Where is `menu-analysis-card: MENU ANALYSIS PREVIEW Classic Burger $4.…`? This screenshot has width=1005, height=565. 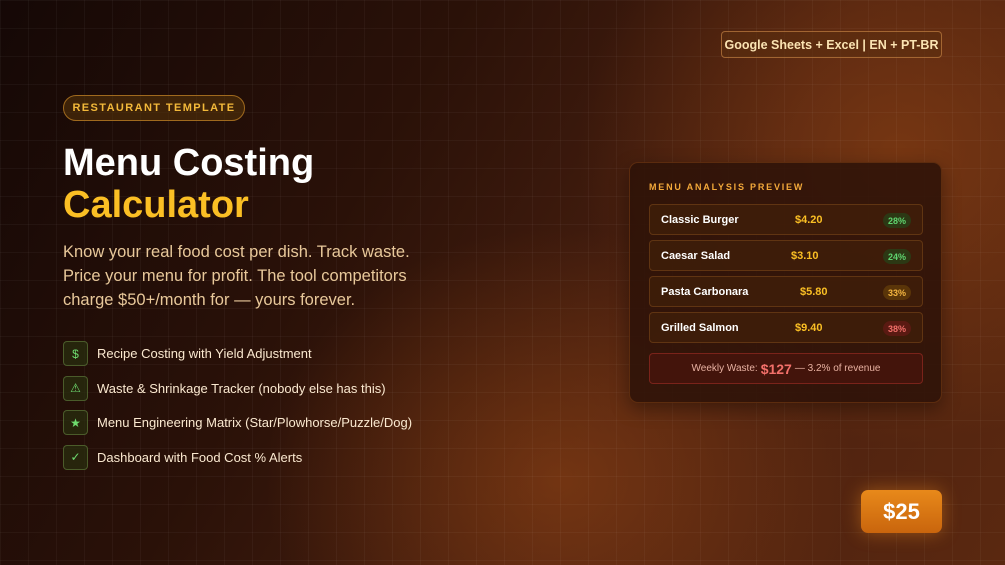
menu-analysis-card: MENU ANALYSIS PREVIEW Classic Burger $4.… is located at coordinates (785, 282).